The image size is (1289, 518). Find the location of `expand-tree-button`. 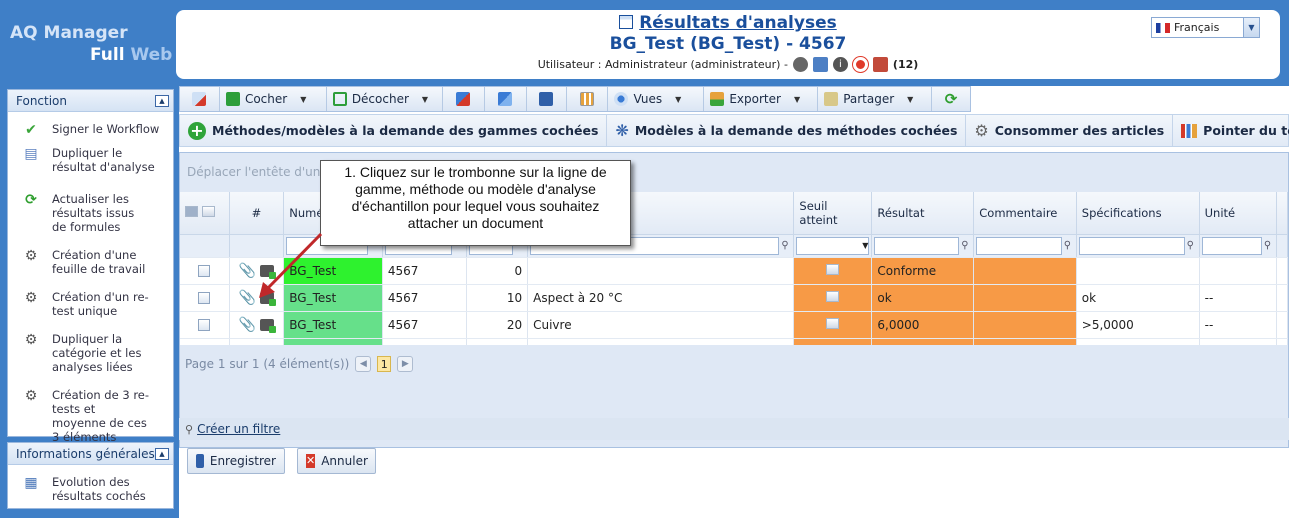

expand-tree-button is located at coordinates (464, 99).